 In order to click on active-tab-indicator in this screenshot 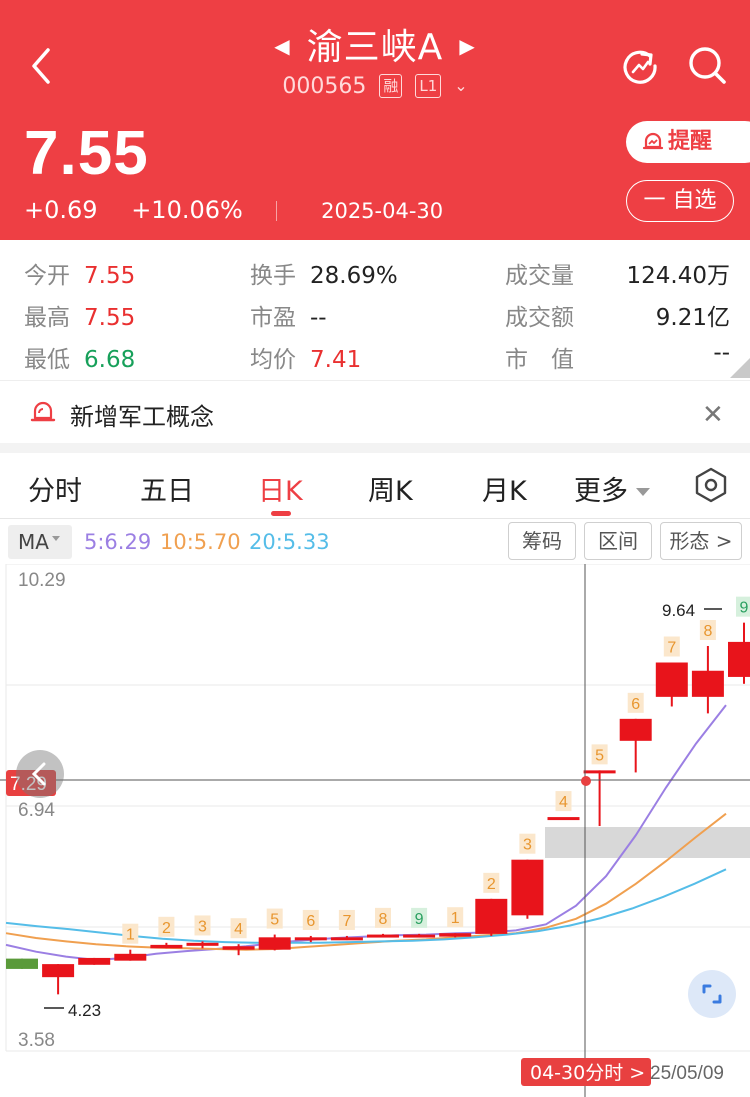, I will do `click(281, 513)`.